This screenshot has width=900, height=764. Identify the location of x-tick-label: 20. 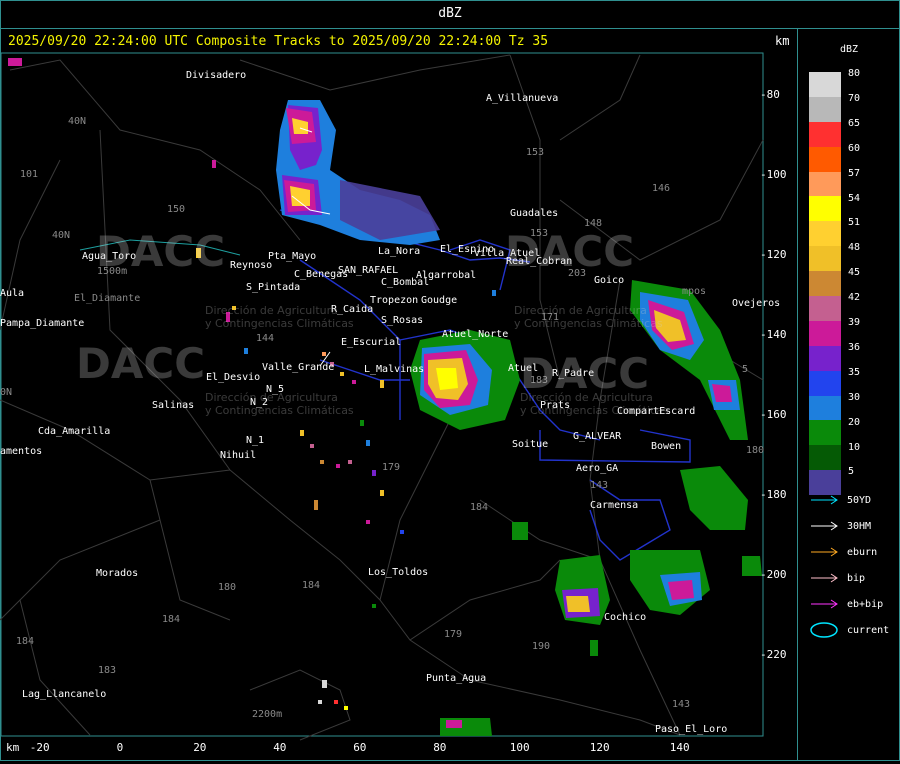
(200, 747).